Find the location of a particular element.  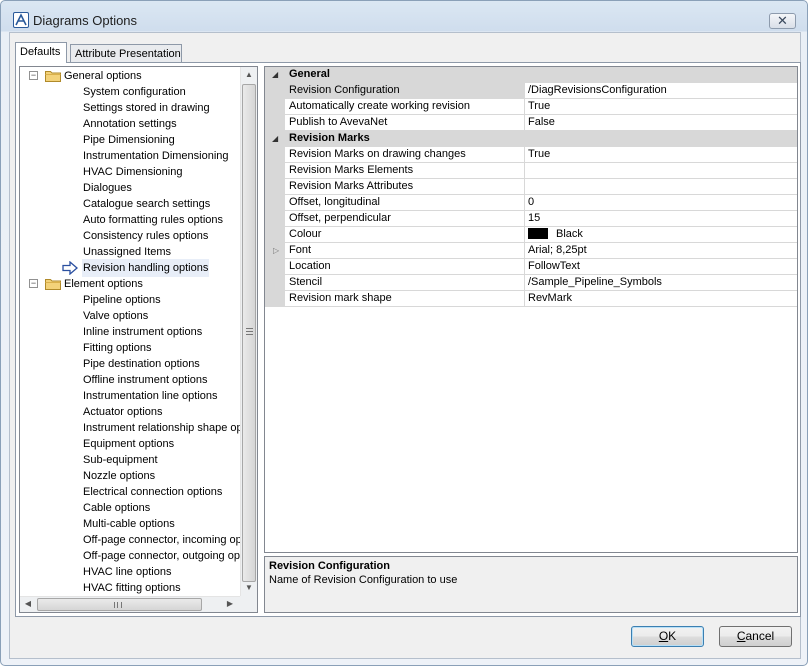

tab-attribute-presentation: Attribute Presentation is located at coordinates (126, 53).